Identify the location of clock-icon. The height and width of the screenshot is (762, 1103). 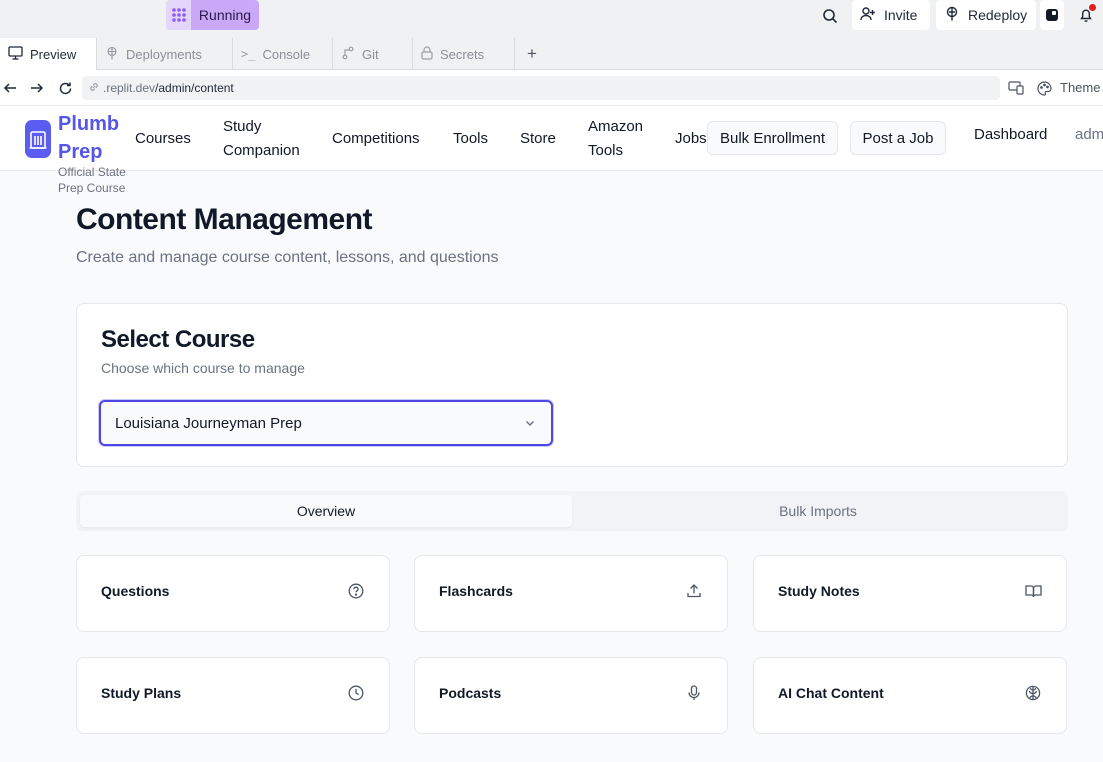
(356, 693).